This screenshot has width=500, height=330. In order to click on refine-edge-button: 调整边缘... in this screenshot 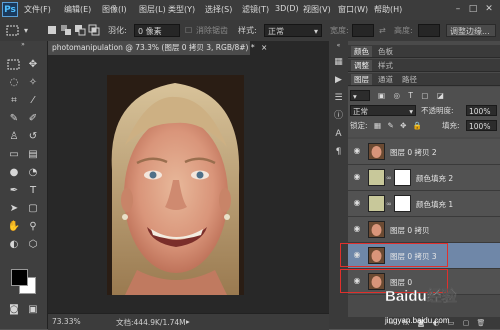, I will do `click(471, 30)`.